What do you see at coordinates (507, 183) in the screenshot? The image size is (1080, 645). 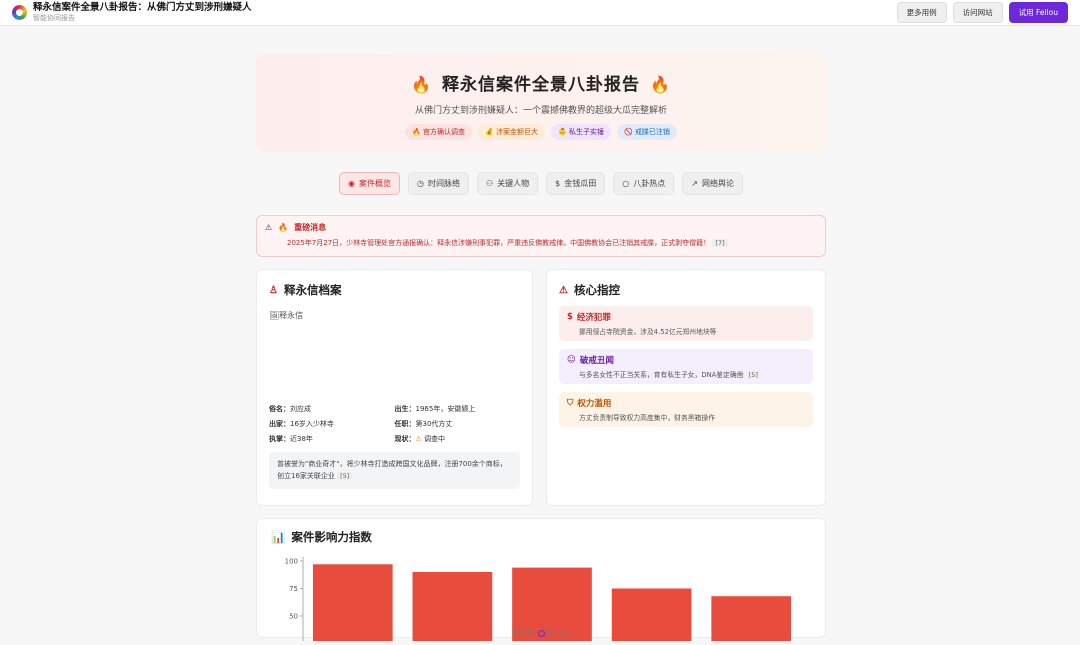 I see `tab-people: ⚇关键人物` at bounding box center [507, 183].